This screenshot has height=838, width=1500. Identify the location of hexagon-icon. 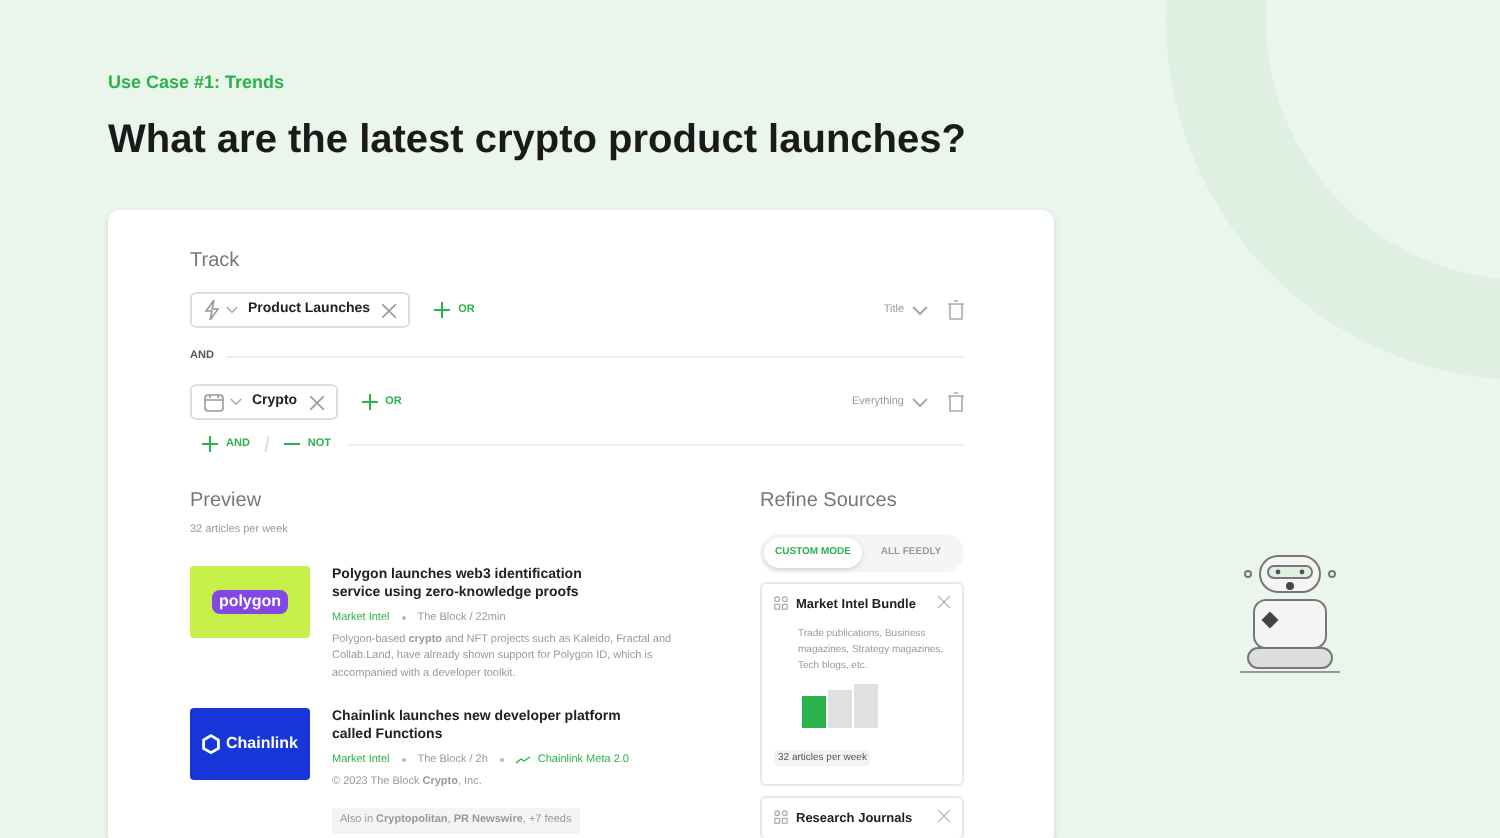
(210, 743).